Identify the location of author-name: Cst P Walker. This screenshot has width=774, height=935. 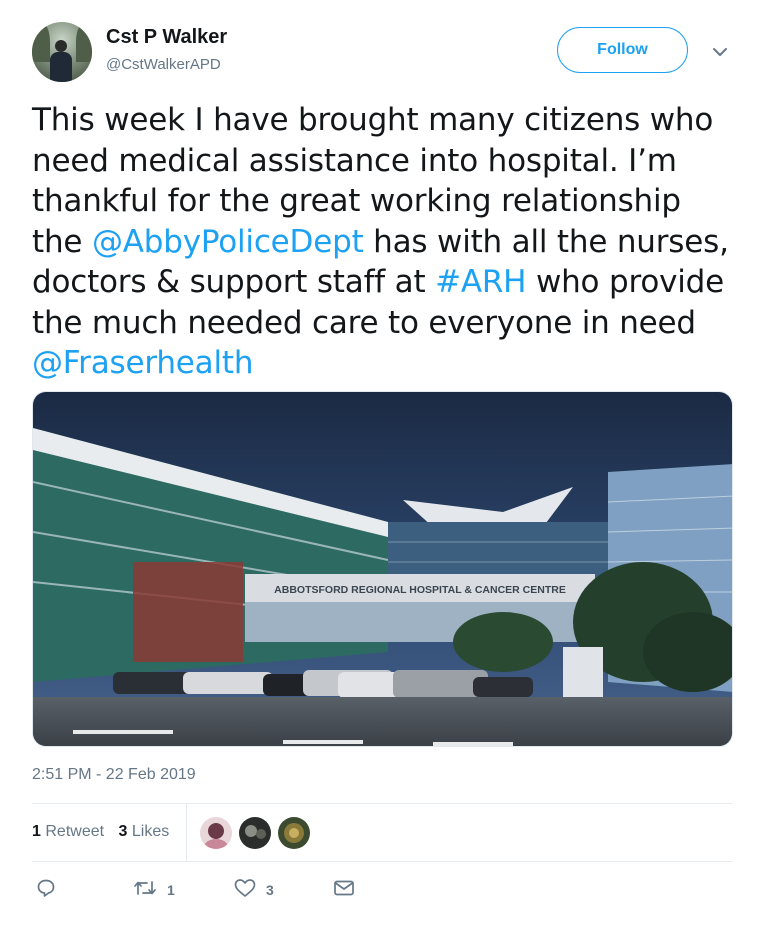
(166, 37).